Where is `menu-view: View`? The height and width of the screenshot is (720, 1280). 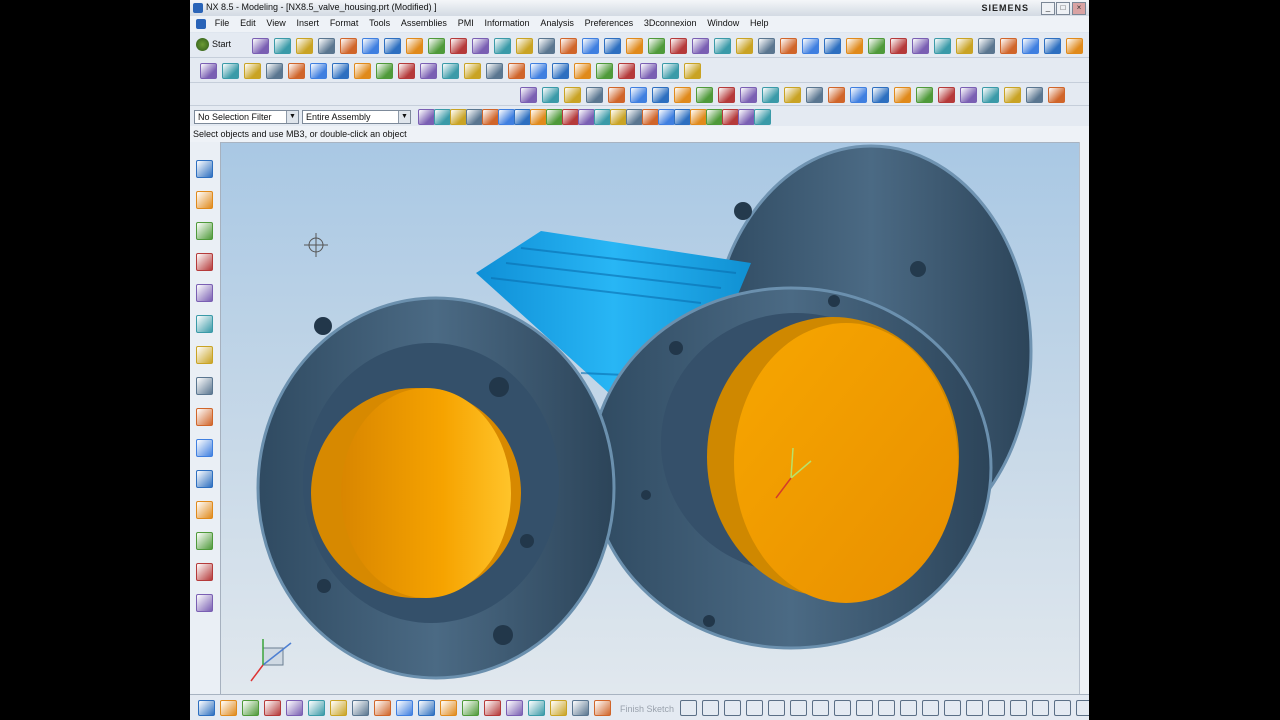
menu-view: View is located at coordinates (275, 22).